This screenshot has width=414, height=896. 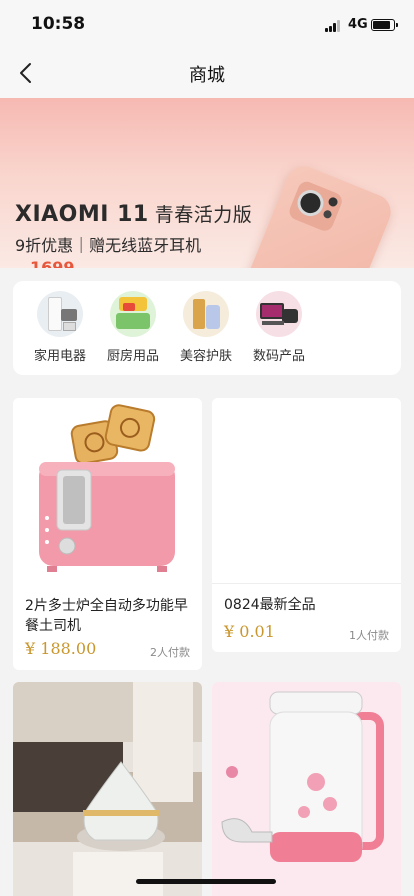 What do you see at coordinates (108, 245) in the screenshot?
I see `banner-promo: 9折优惠｜赠无线蓝牙耳机` at bounding box center [108, 245].